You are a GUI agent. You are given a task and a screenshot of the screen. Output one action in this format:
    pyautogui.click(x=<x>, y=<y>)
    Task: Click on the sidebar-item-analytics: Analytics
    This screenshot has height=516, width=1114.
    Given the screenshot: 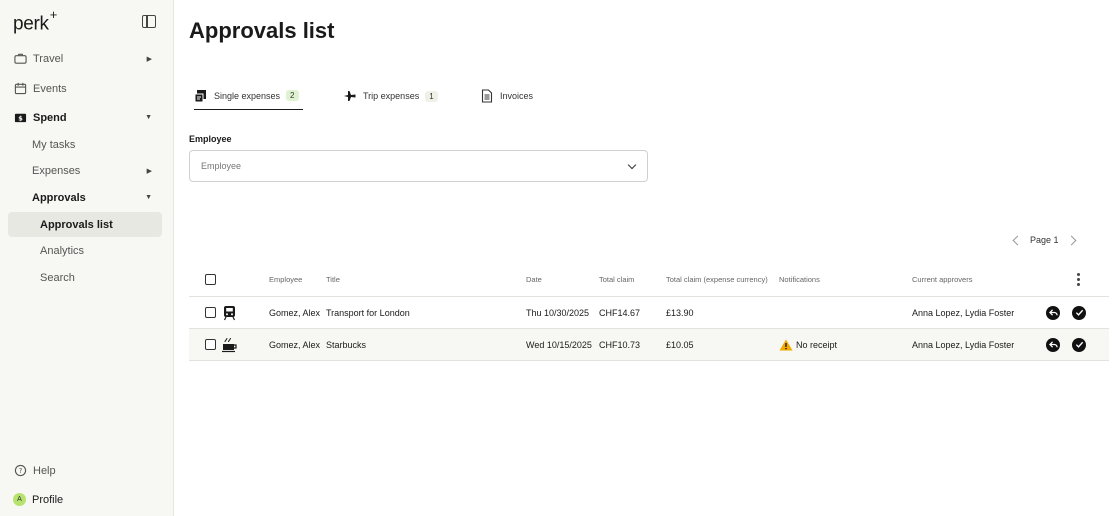 What is the action you would take?
    pyautogui.click(x=85, y=250)
    